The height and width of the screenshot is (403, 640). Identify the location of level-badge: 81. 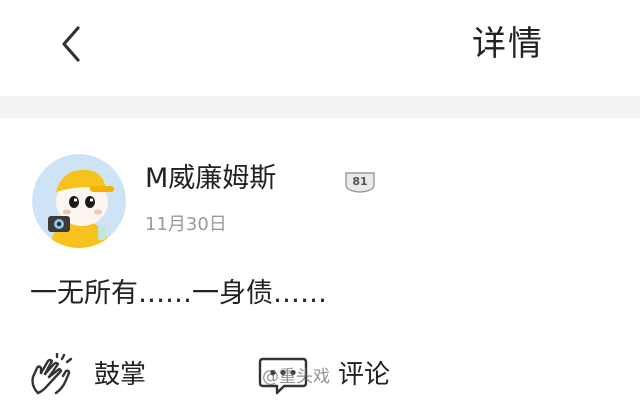
(360, 182).